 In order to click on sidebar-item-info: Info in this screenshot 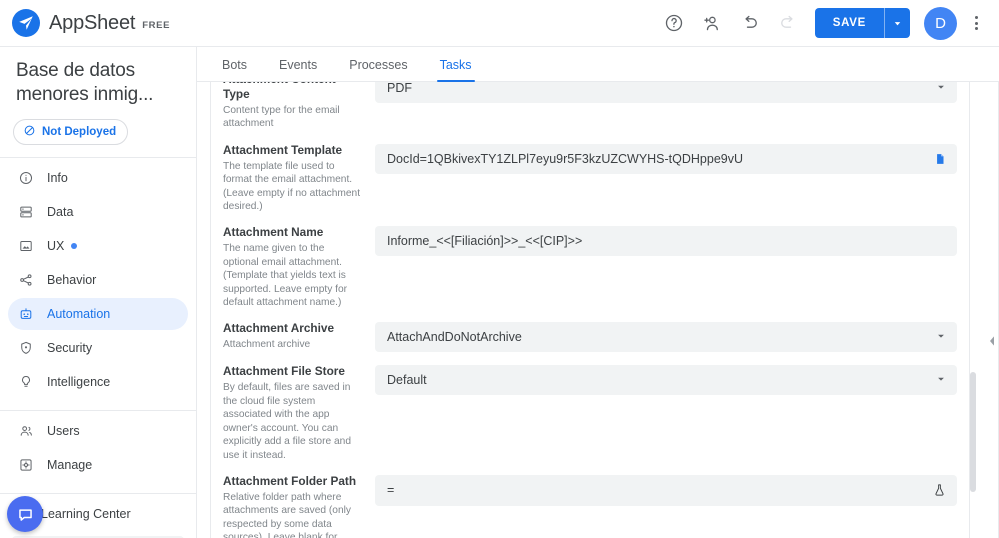, I will do `click(98, 178)`.